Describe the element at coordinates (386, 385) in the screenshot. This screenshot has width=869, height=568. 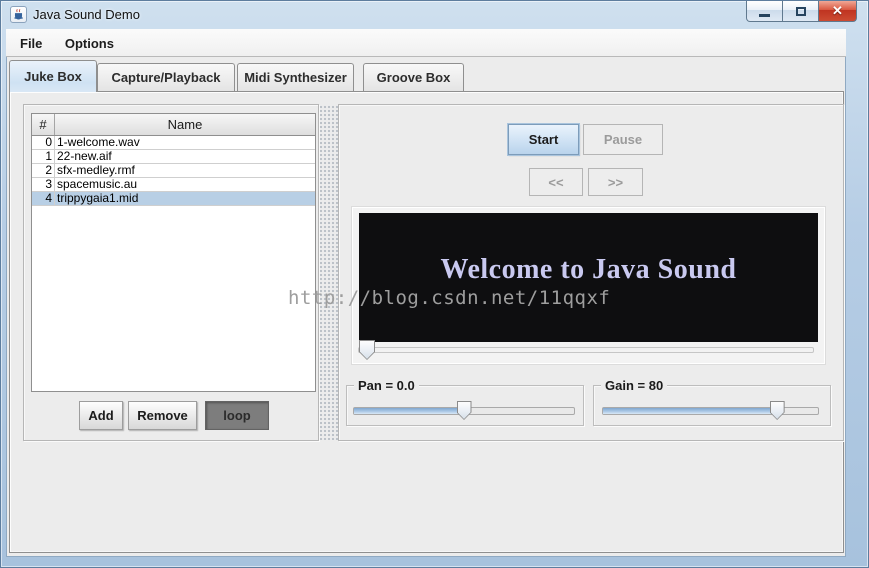
I see `pan-label: Pan = 0.0` at that location.